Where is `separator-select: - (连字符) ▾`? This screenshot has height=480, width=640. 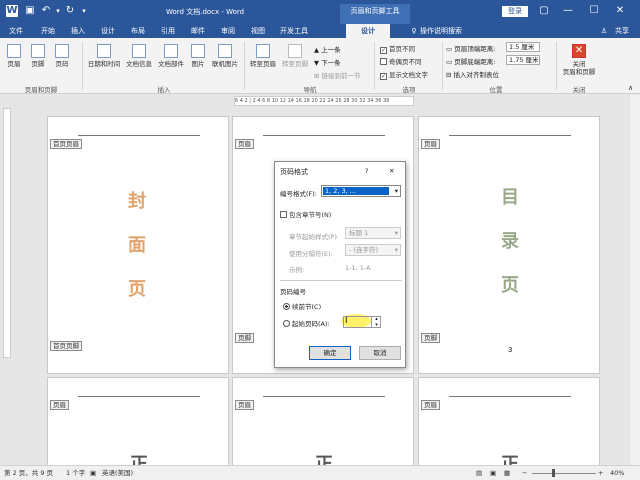
separator-select: - (连字符) ▾ is located at coordinates (373, 250).